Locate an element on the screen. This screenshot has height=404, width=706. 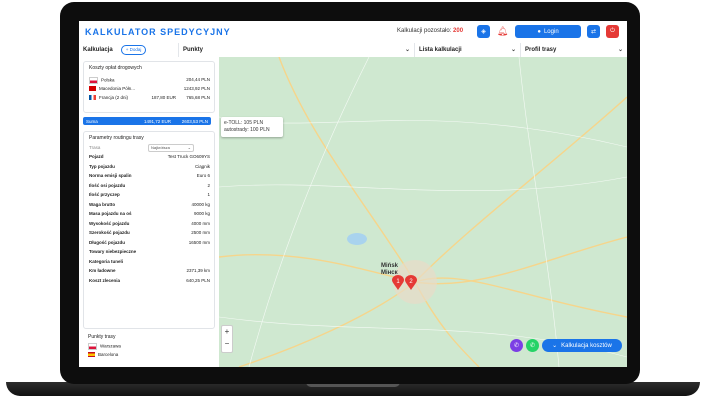
dropdown-punkty-label: Punkty is located at coordinates (193, 50).